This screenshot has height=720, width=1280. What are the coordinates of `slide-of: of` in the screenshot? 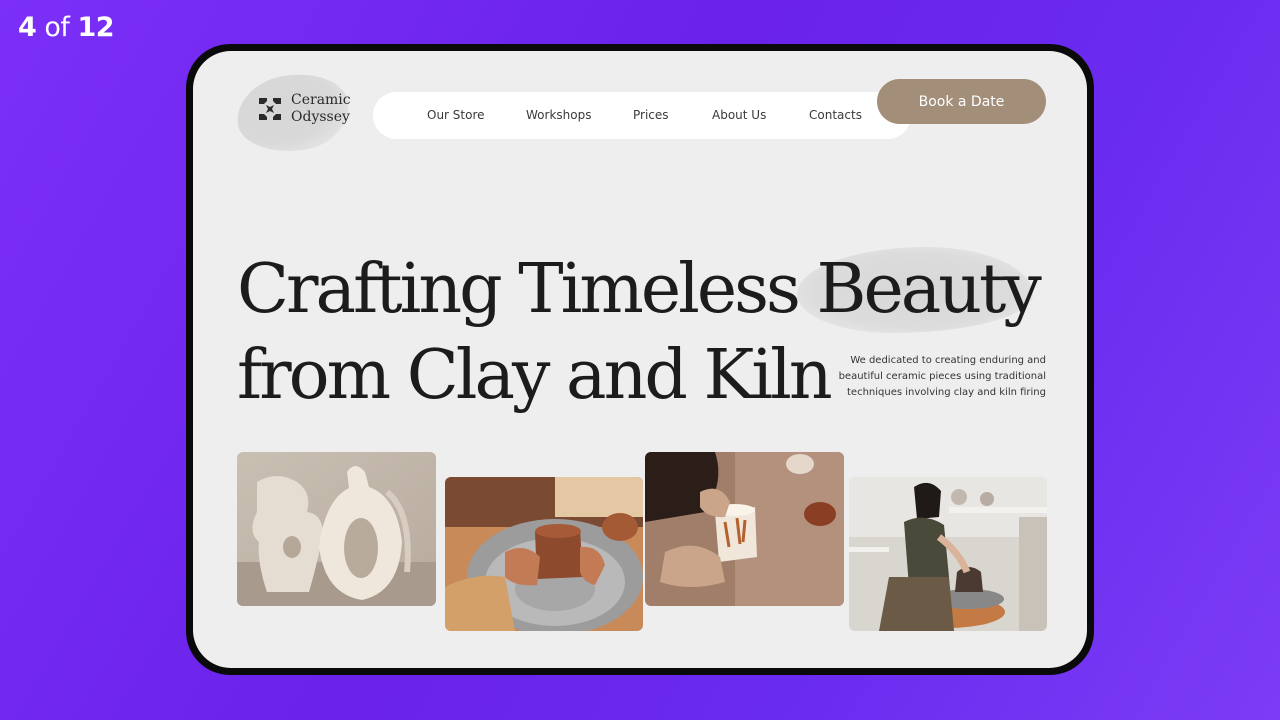 It's located at (57, 27).